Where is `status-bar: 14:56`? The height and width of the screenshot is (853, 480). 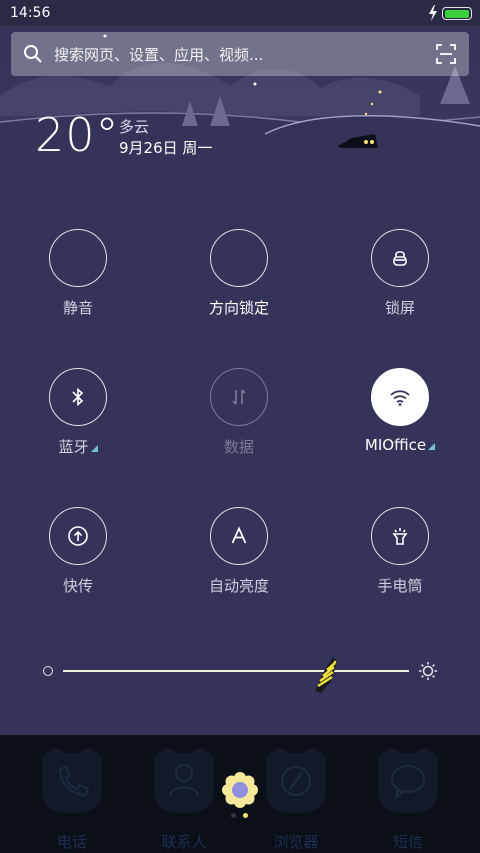
status-bar: 14:56 is located at coordinates (240, 13).